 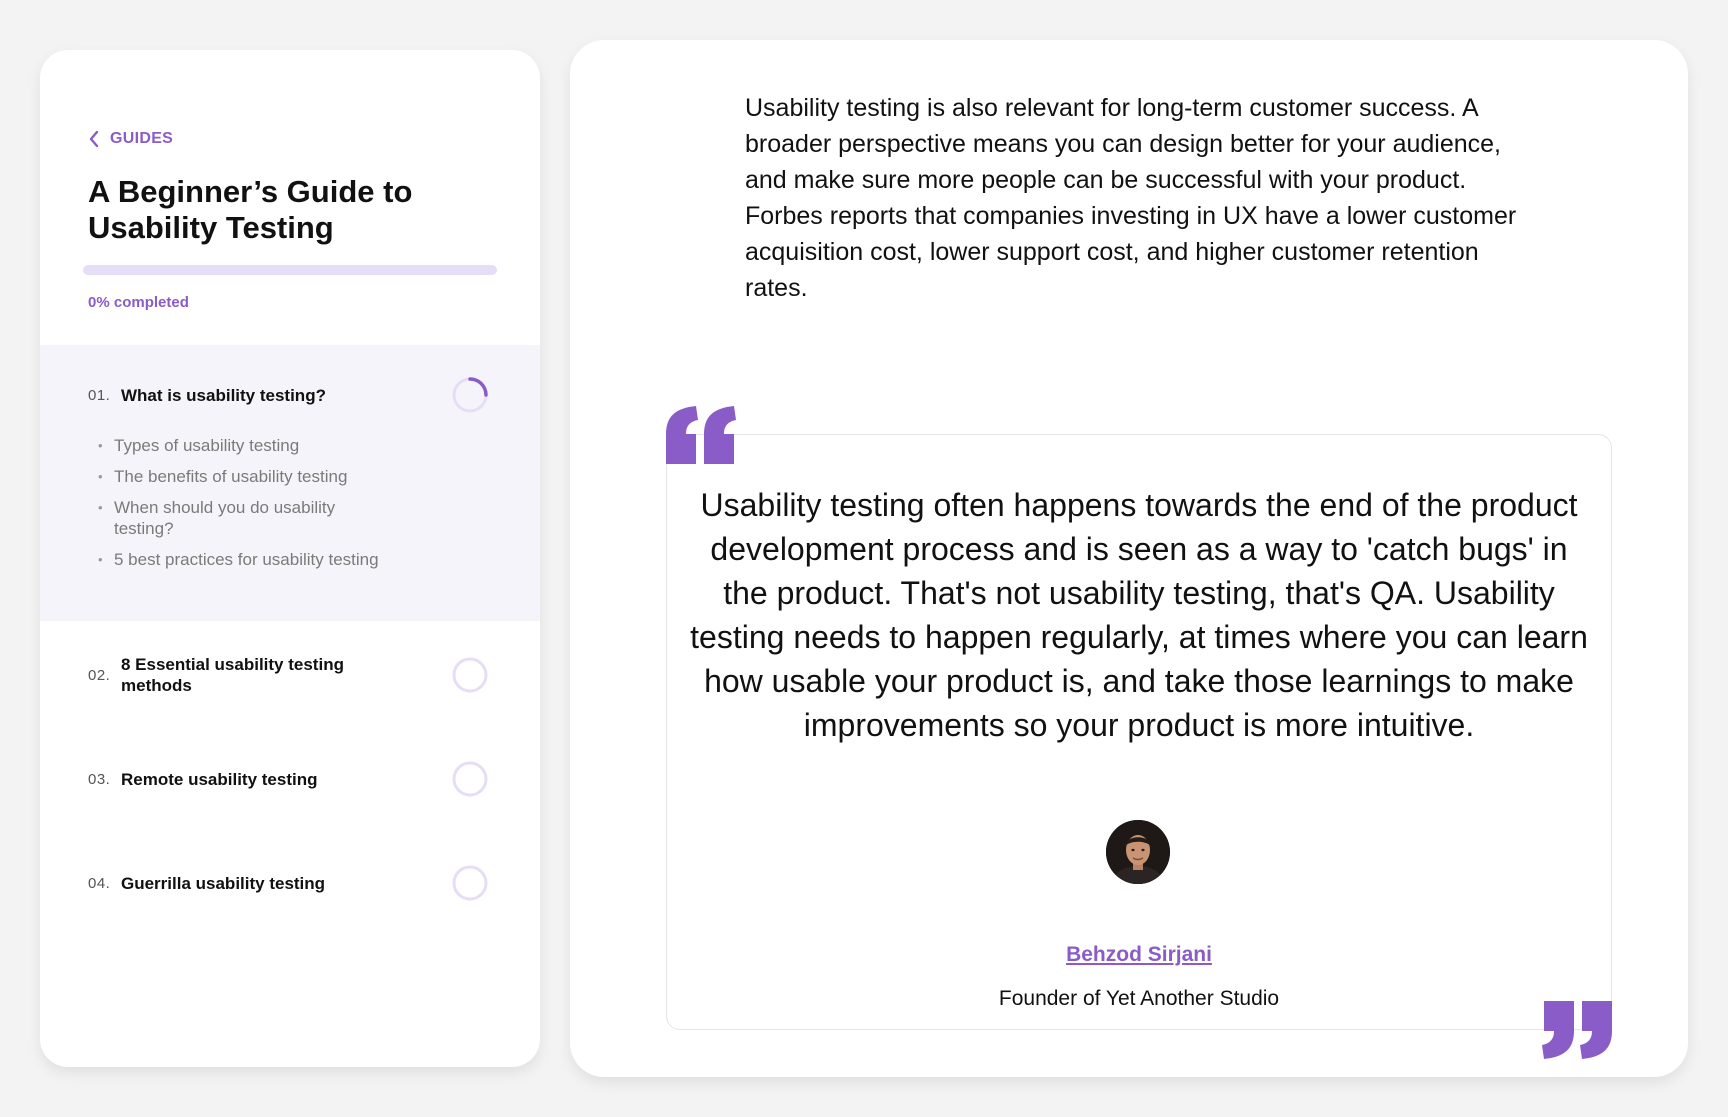 What do you see at coordinates (250, 209) in the screenshot?
I see `guide-title: A Beginner’s Guide to Usability Testing` at bounding box center [250, 209].